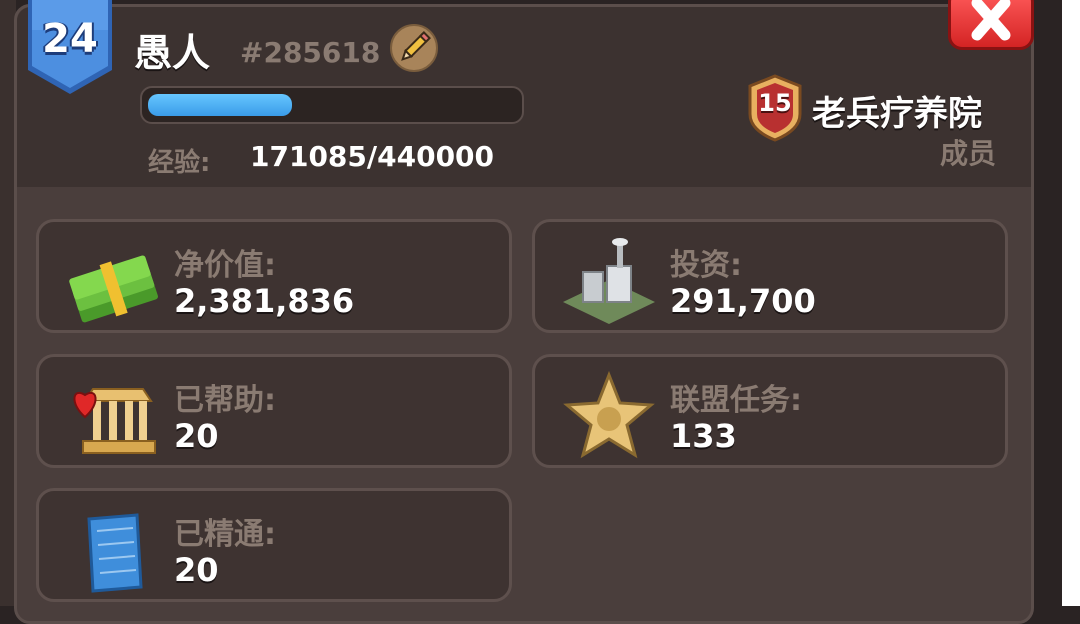 The width and height of the screenshot is (1080, 624). I want to click on stat-card-net-worth: 净价值: 2,381,836, so click(274, 276).